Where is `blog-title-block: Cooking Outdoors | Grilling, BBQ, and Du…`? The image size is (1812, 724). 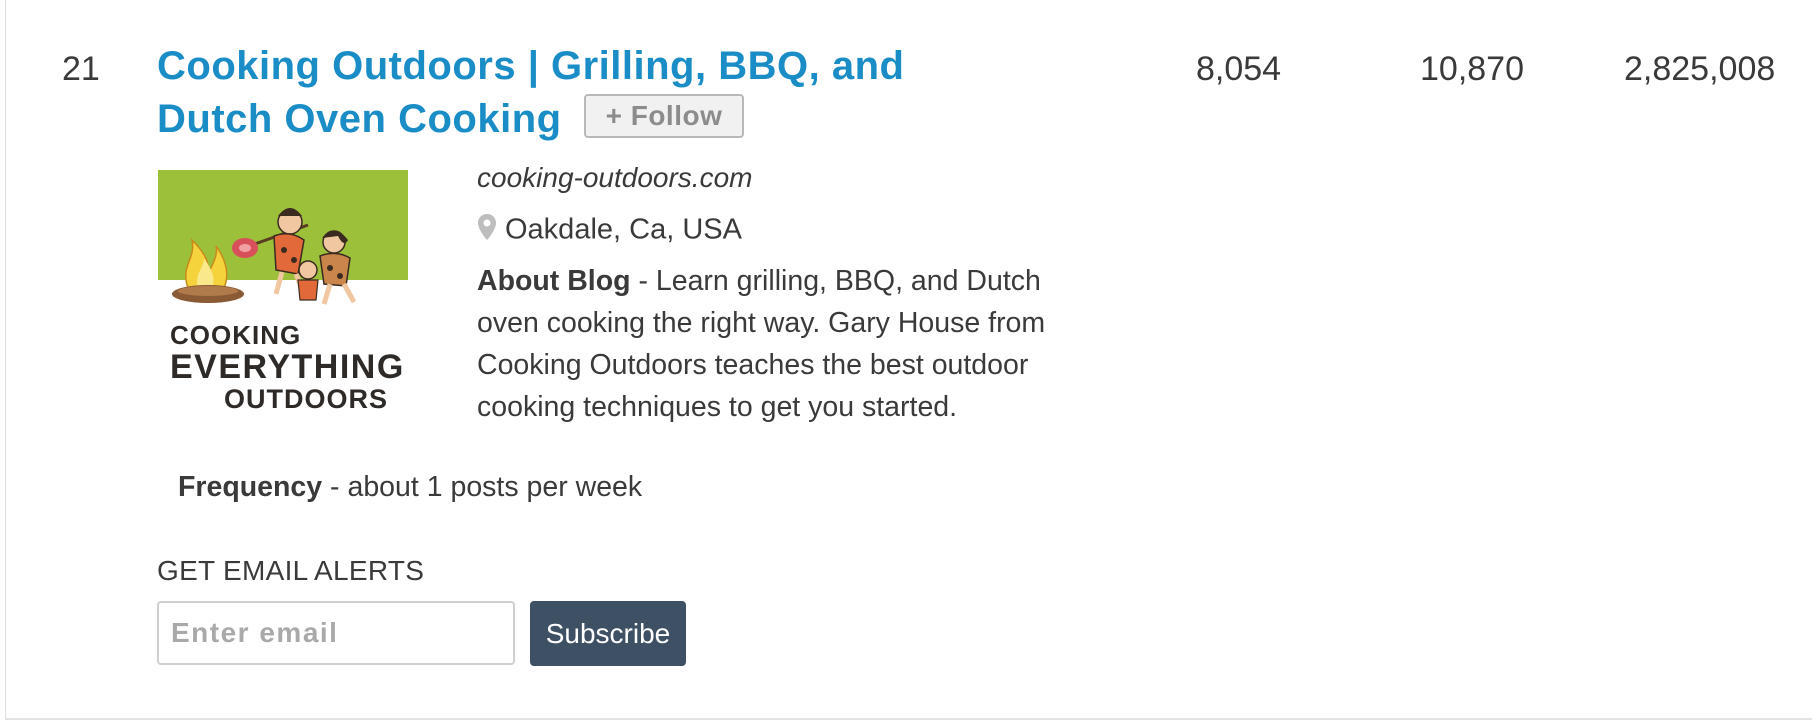
blog-title-block: Cooking Outdoors | Grilling, BBQ, and Du… is located at coordinates (577, 93).